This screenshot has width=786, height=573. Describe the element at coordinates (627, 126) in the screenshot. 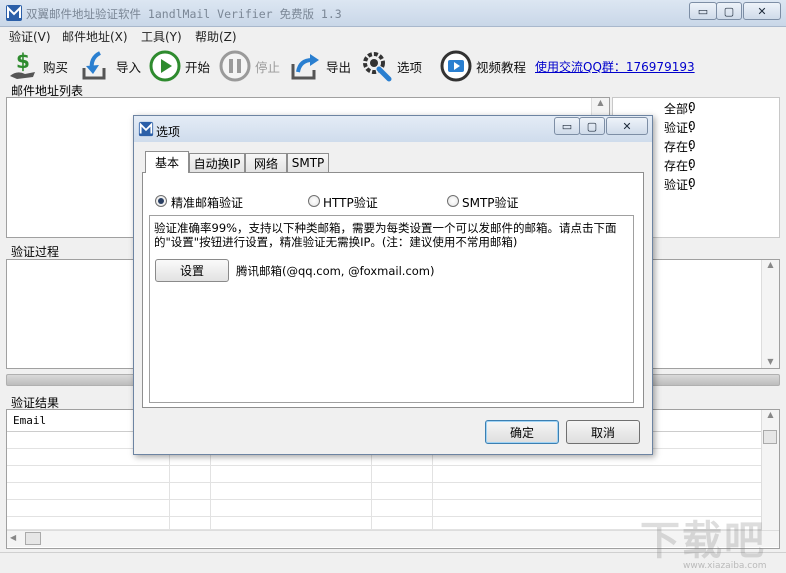

I see `dialog-close-button: ✕` at that location.